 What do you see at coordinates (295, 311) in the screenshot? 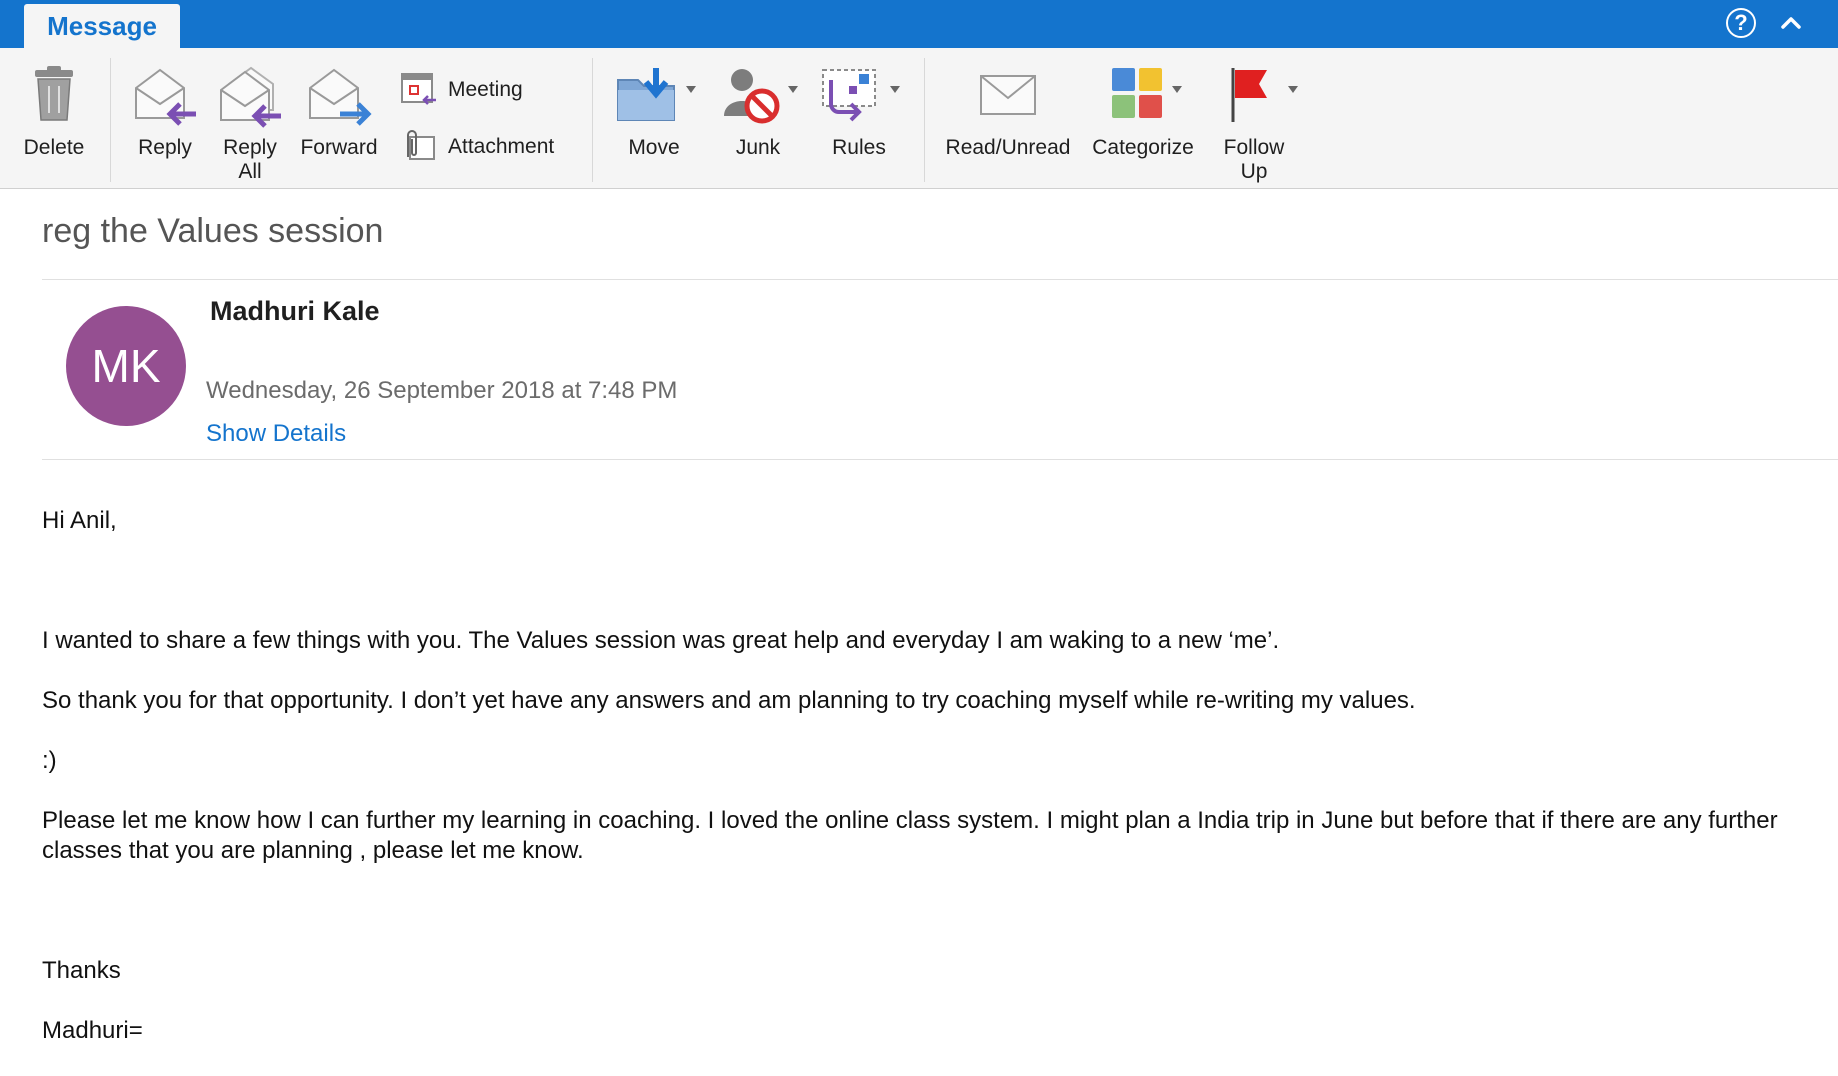
I see `sender-name: Madhuri Kale` at bounding box center [295, 311].